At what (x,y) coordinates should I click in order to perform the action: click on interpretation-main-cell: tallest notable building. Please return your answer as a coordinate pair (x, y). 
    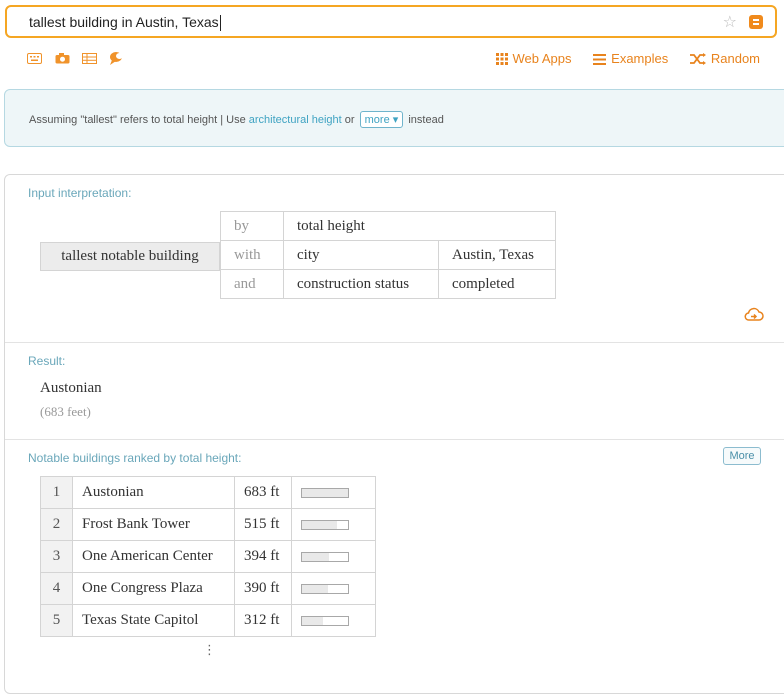
    Looking at the image, I should click on (130, 256).